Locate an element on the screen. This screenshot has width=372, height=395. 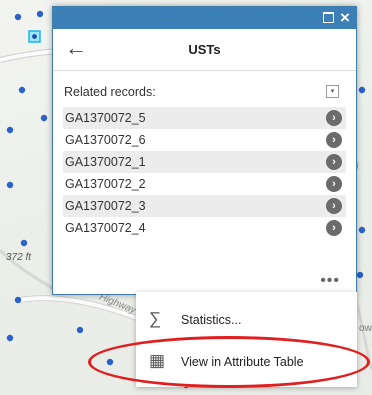
list-item: GA1370072_6 › is located at coordinates (204, 140).